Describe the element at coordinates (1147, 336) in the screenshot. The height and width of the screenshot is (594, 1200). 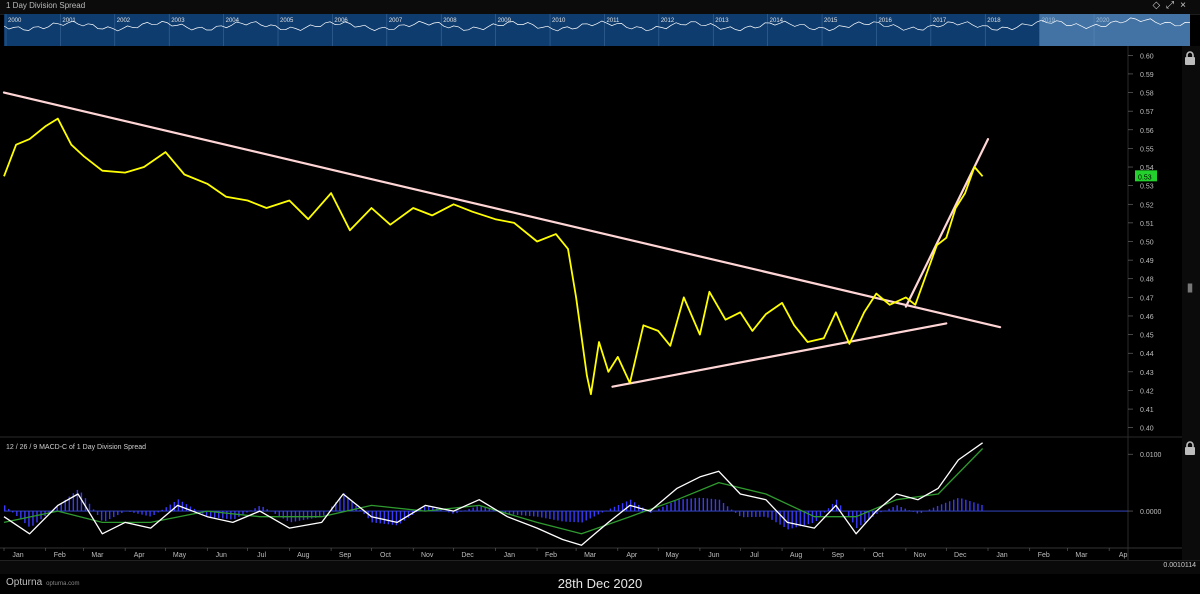
I see `y-tick-label: 0.45` at that location.